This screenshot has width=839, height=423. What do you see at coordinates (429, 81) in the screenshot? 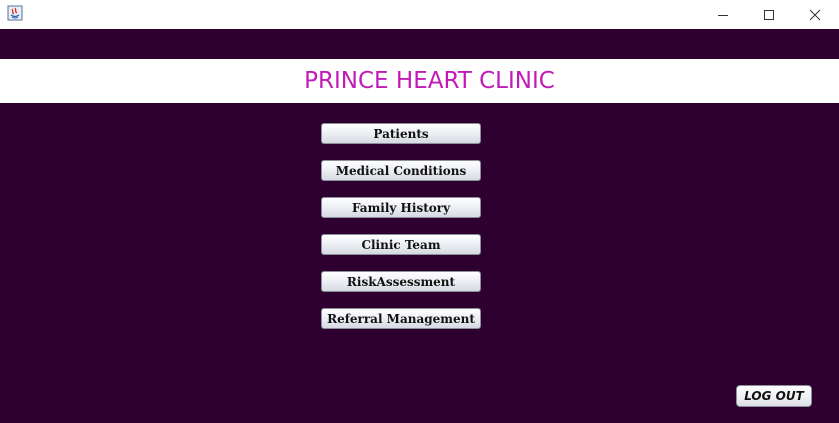
I see `clinic-title: PRINCE HEART CLINIC` at bounding box center [429, 81].